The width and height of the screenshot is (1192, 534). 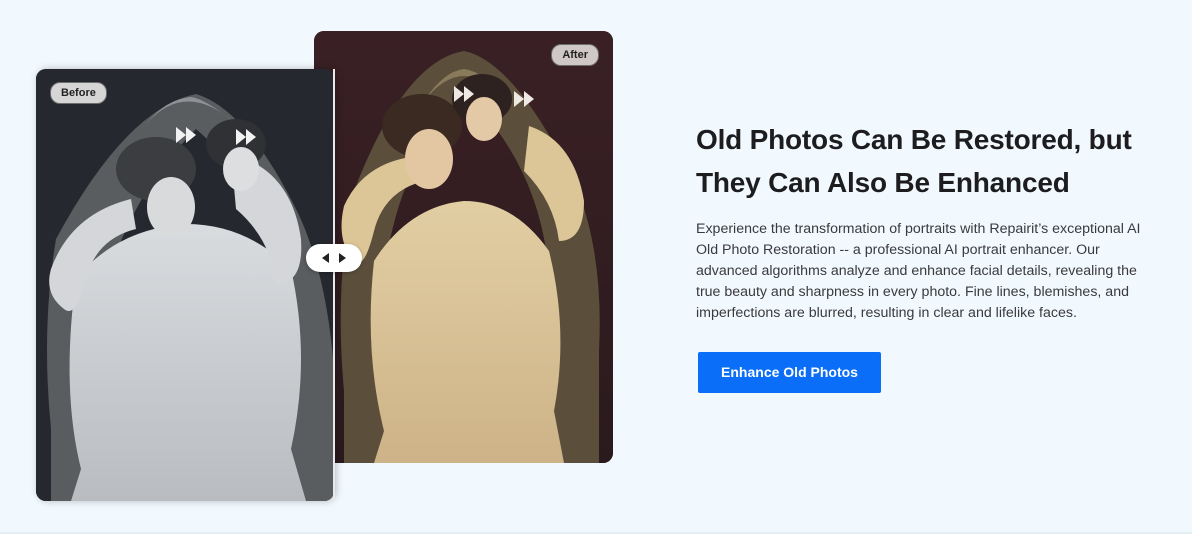 What do you see at coordinates (78, 93) in the screenshot?
I see `before-label: Before` at bounding box center [78, 93].